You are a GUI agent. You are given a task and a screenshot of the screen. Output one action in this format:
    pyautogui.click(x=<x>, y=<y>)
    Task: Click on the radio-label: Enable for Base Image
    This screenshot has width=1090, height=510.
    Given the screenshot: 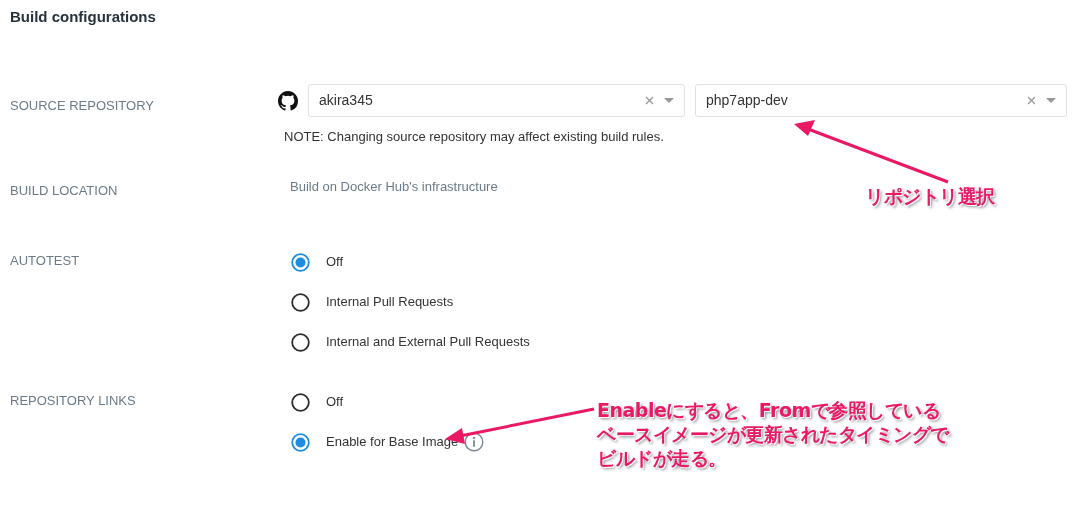 What is the action you would take?
    pyautogui.click(x=392, y=442)
    